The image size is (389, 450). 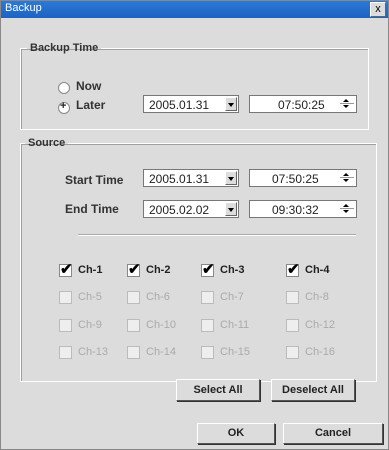 What do you see at coordinates (64, 107) in the screenshot?
I see `later-radio` at bounding box center [64, 107].